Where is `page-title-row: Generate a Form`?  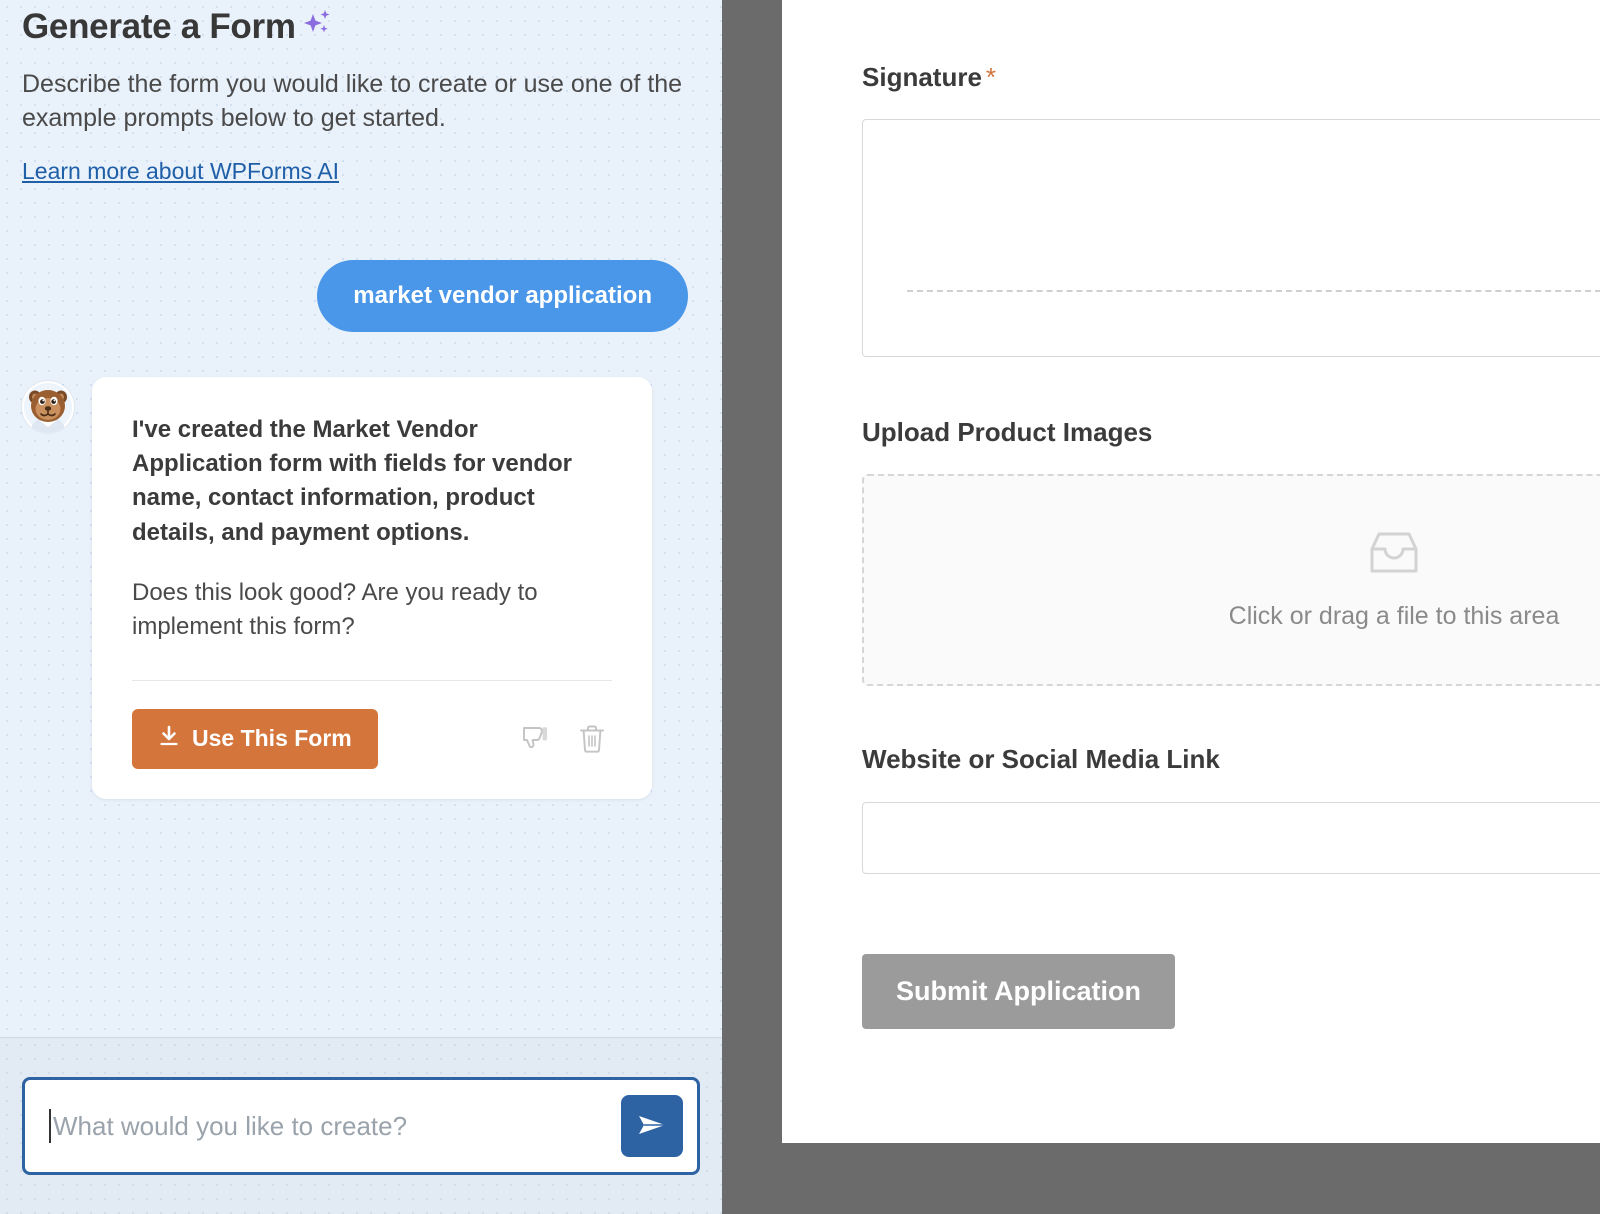
page-title-row: Generate a Form is located at coordinates (361, 27).